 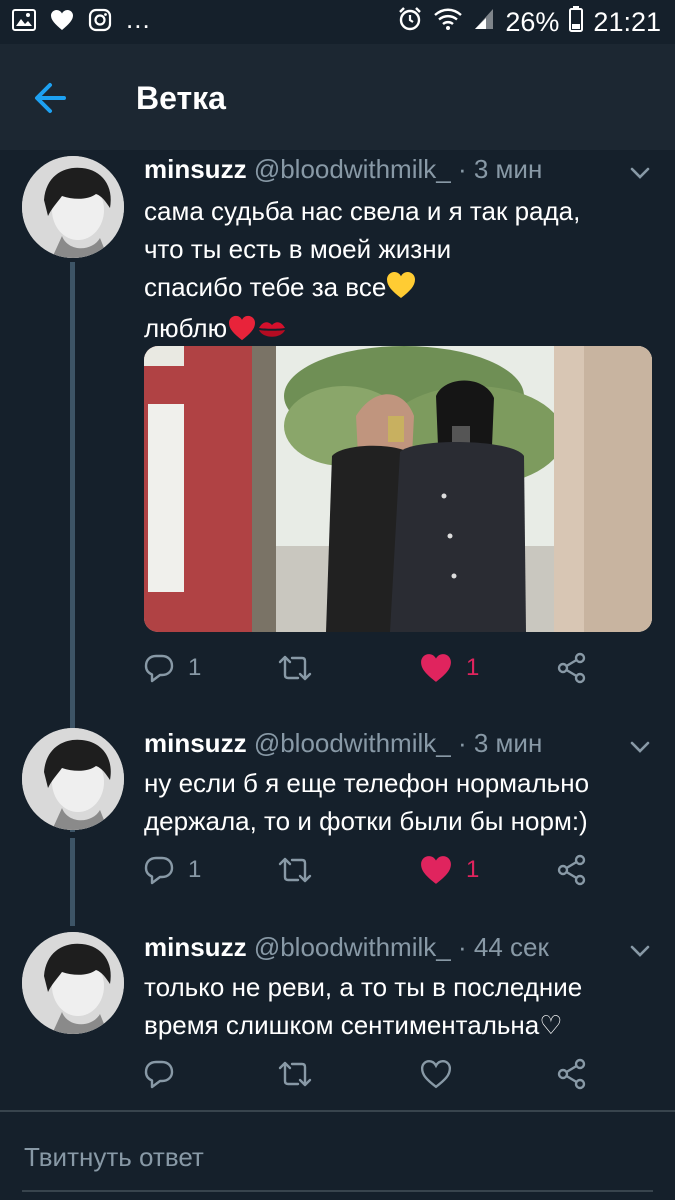 I want to click on tweet-actions, so click(x=394, y=1074).